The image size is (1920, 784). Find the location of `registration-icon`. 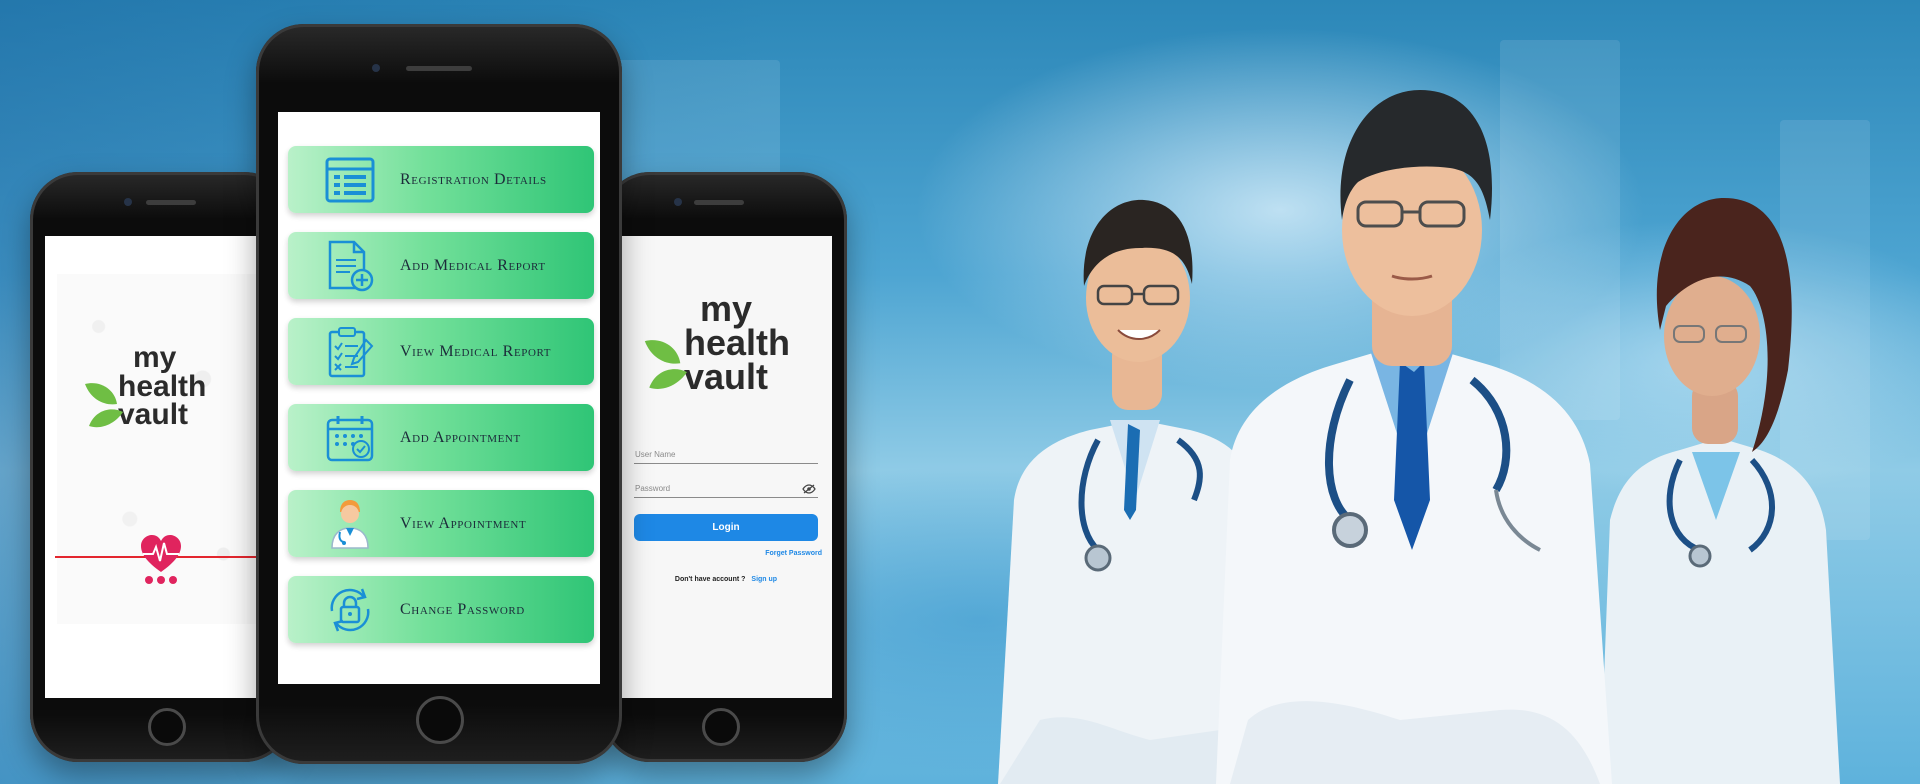

registration-icon is located at coordinates (350, 179).